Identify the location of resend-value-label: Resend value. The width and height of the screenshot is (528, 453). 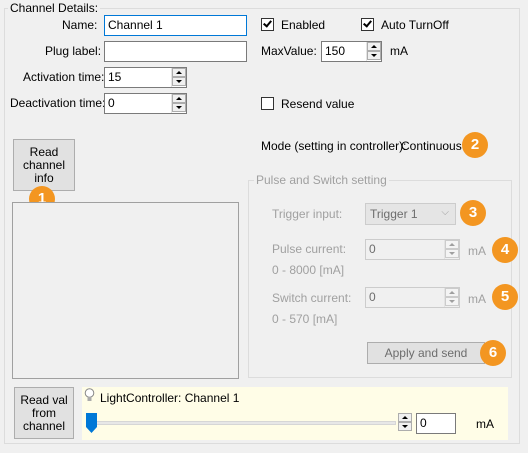
(318, 104).